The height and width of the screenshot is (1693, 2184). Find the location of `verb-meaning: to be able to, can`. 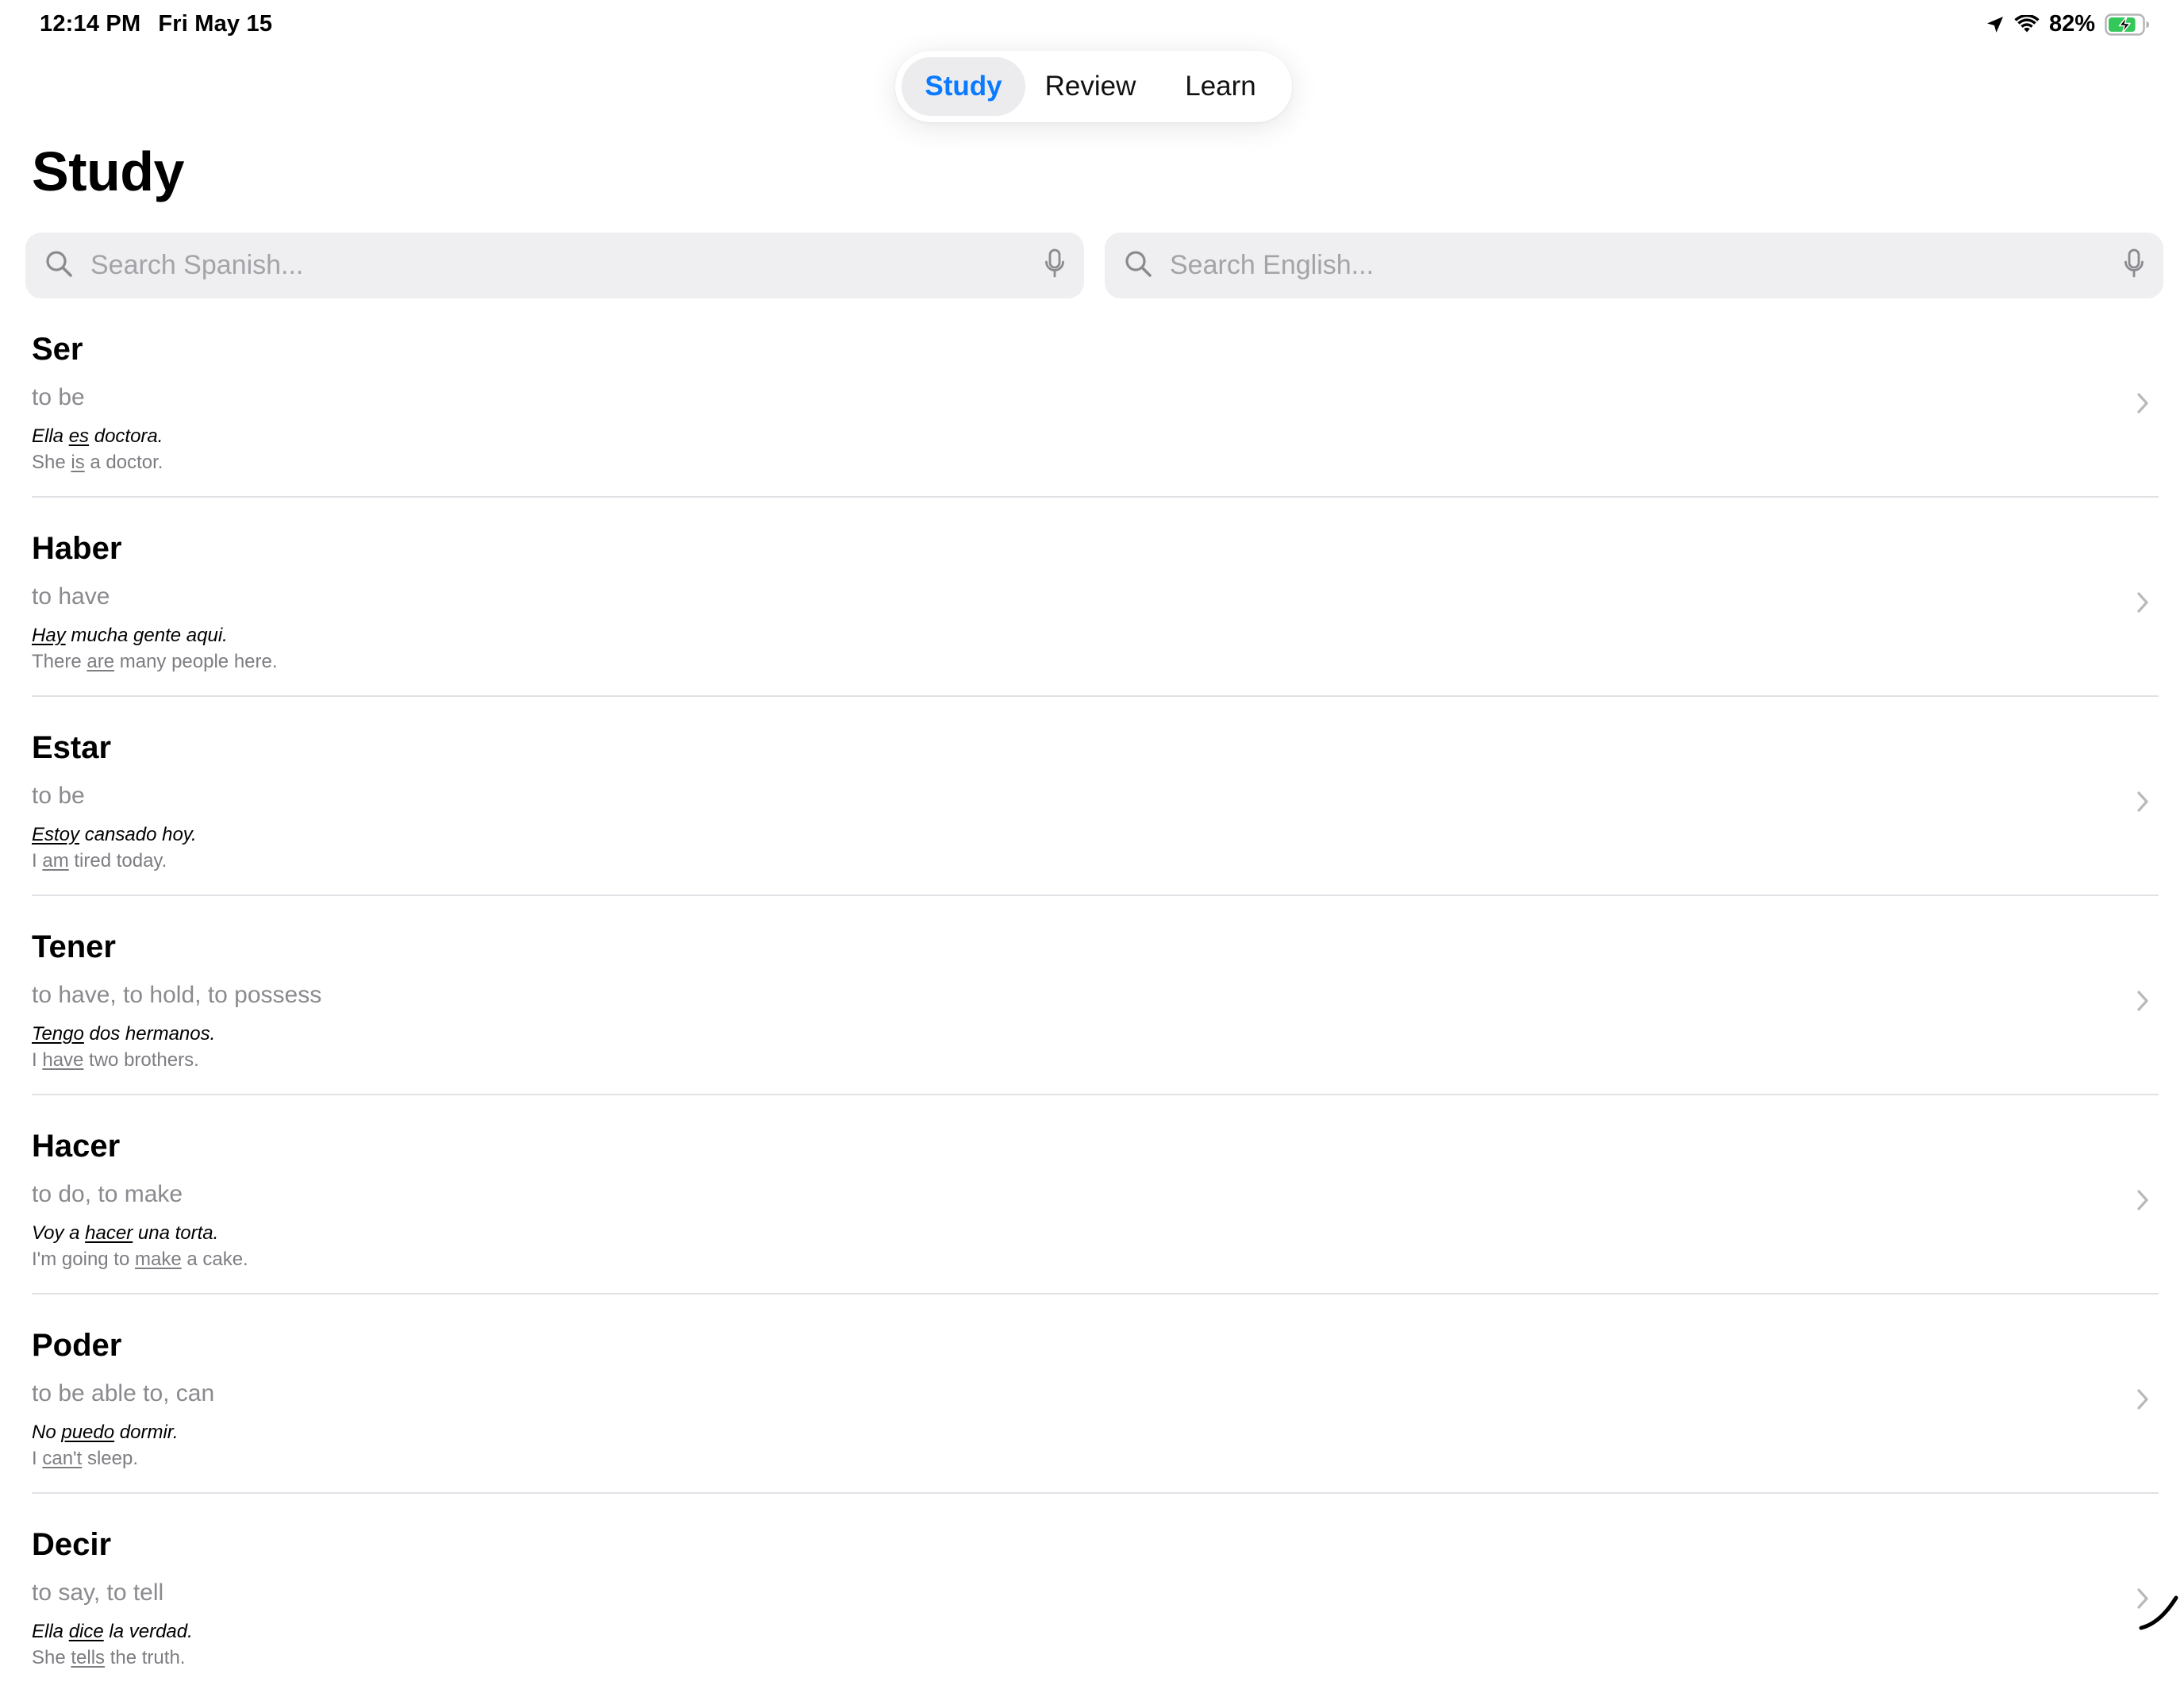

verb-meaning: to be able to, can is located at coordinates (123, 1393).